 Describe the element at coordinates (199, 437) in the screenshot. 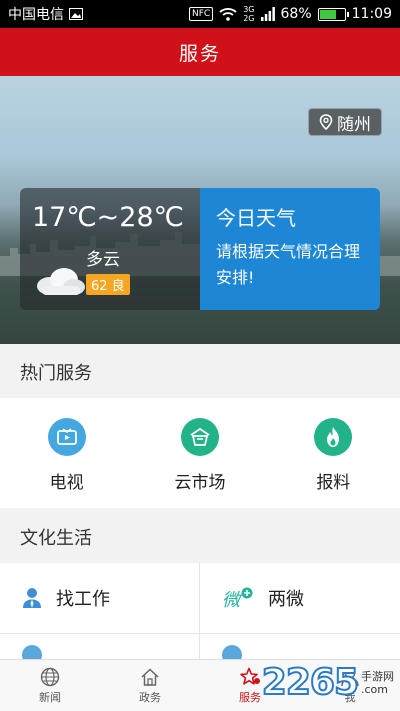

I see `cloud-market-icon` at that location.